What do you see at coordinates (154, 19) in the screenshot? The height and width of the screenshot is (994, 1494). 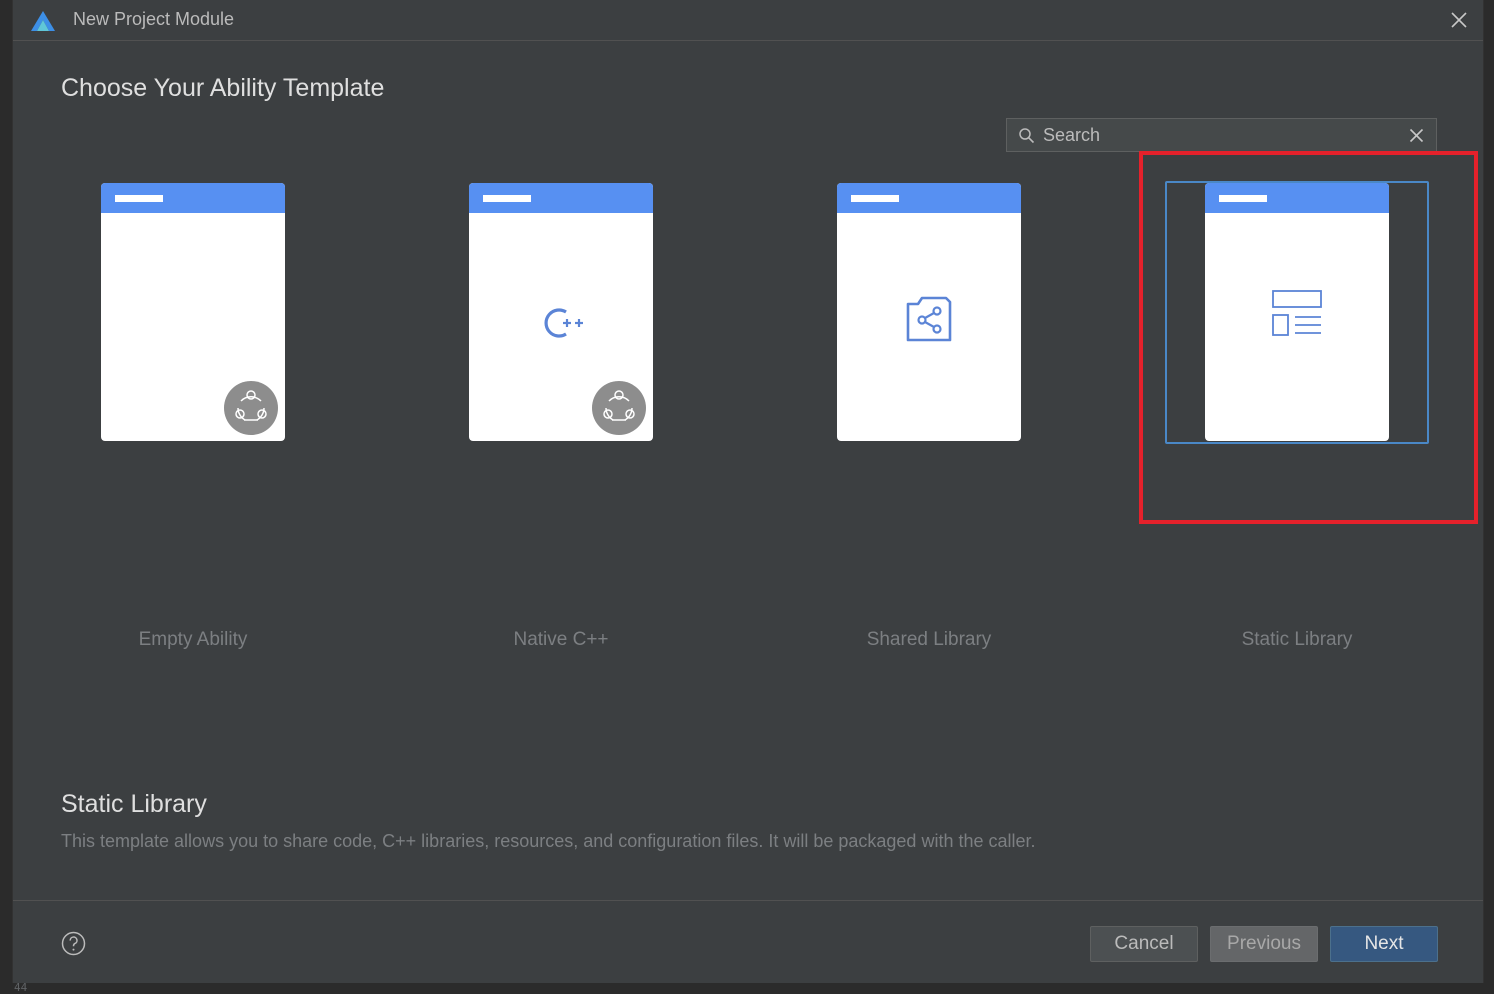 I see `window-title: New Project Module` at bounding box center [154, 19].